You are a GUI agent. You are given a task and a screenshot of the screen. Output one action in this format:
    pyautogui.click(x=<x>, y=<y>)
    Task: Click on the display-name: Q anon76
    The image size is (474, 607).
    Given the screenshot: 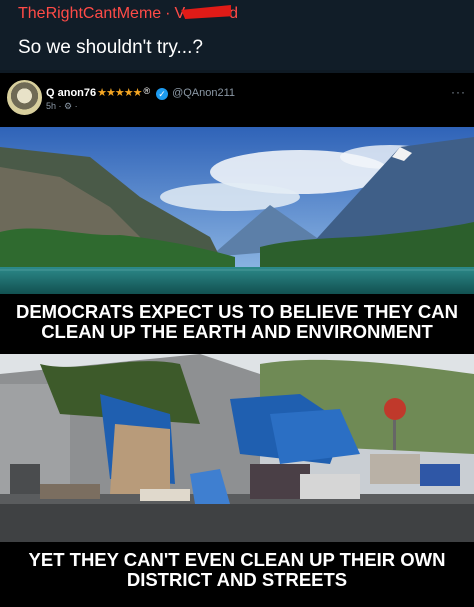 What is the action you would take?
    pyautogui.click(x=71, y=93)
    